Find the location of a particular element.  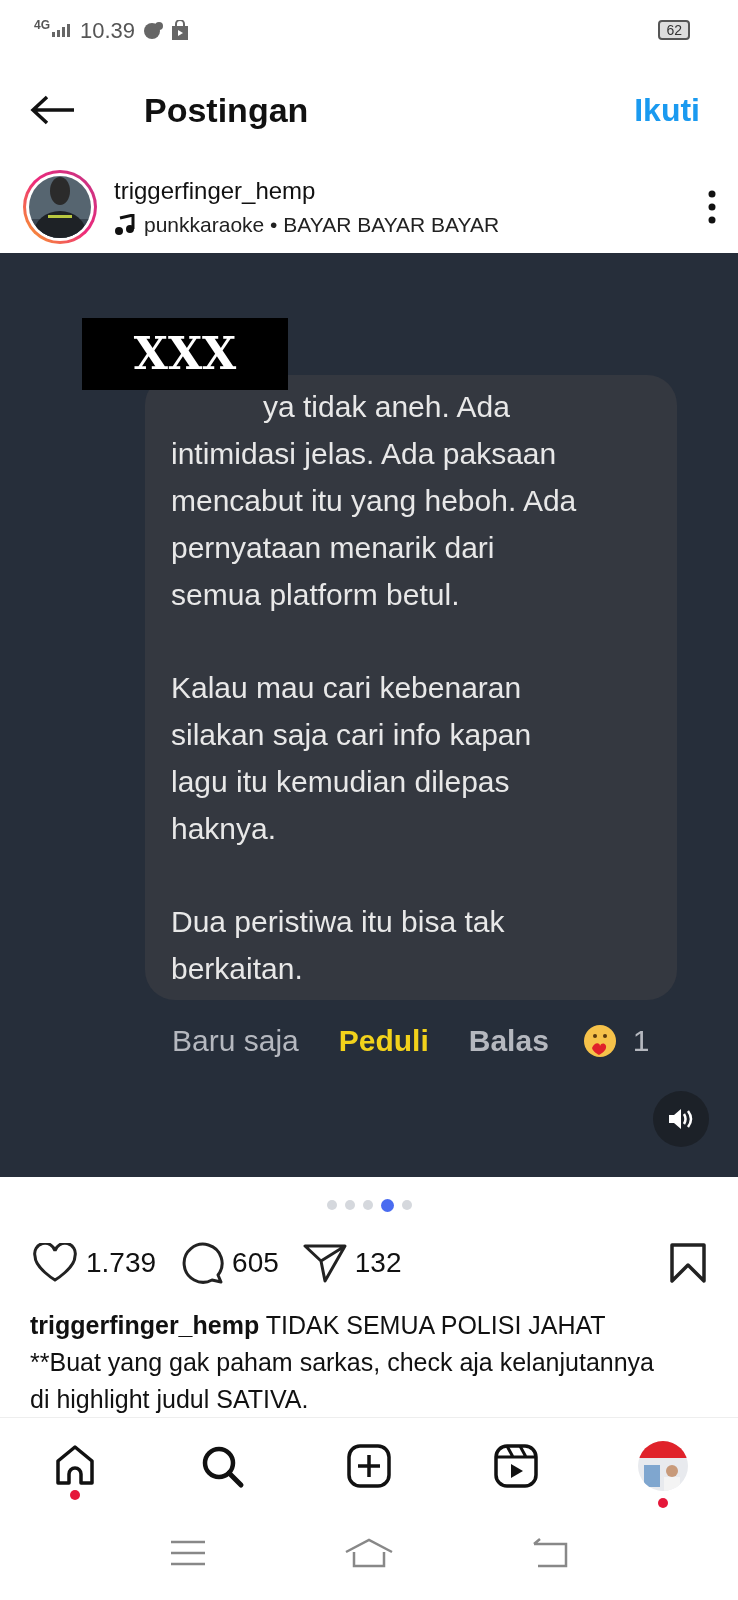

shopping-bag-icon is located at coordinates (180, 30).